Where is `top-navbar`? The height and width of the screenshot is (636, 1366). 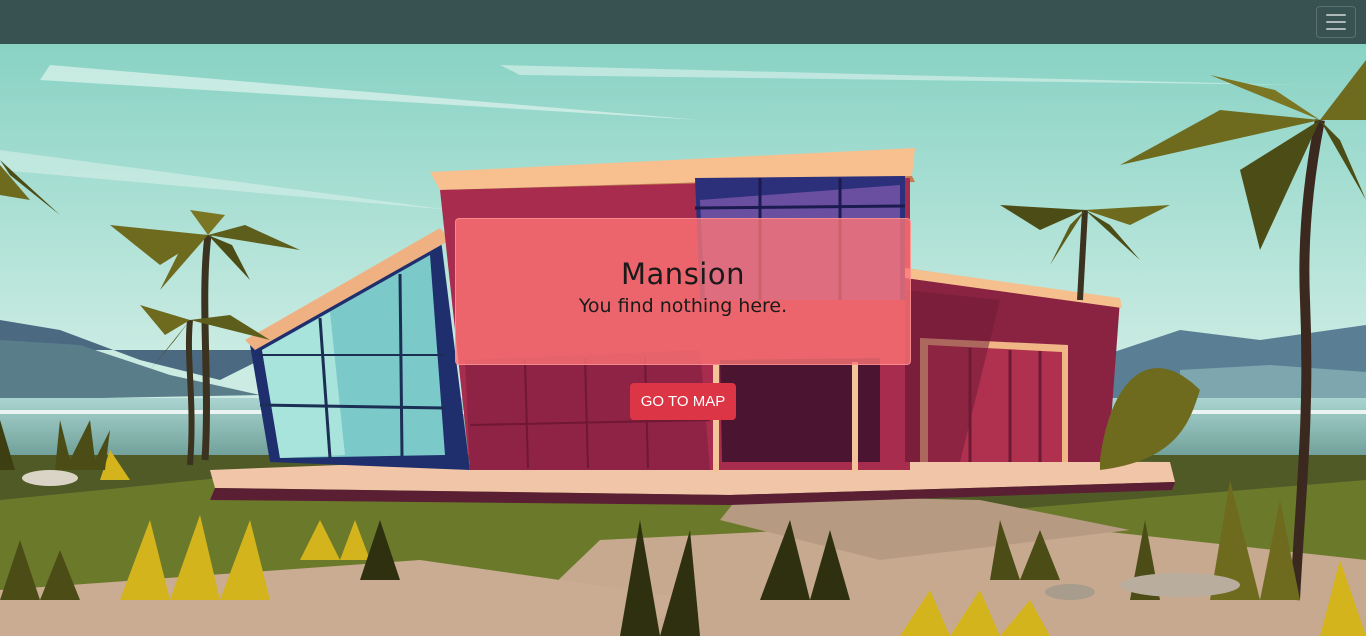
top-navbar is located at coordinates (683, 22).